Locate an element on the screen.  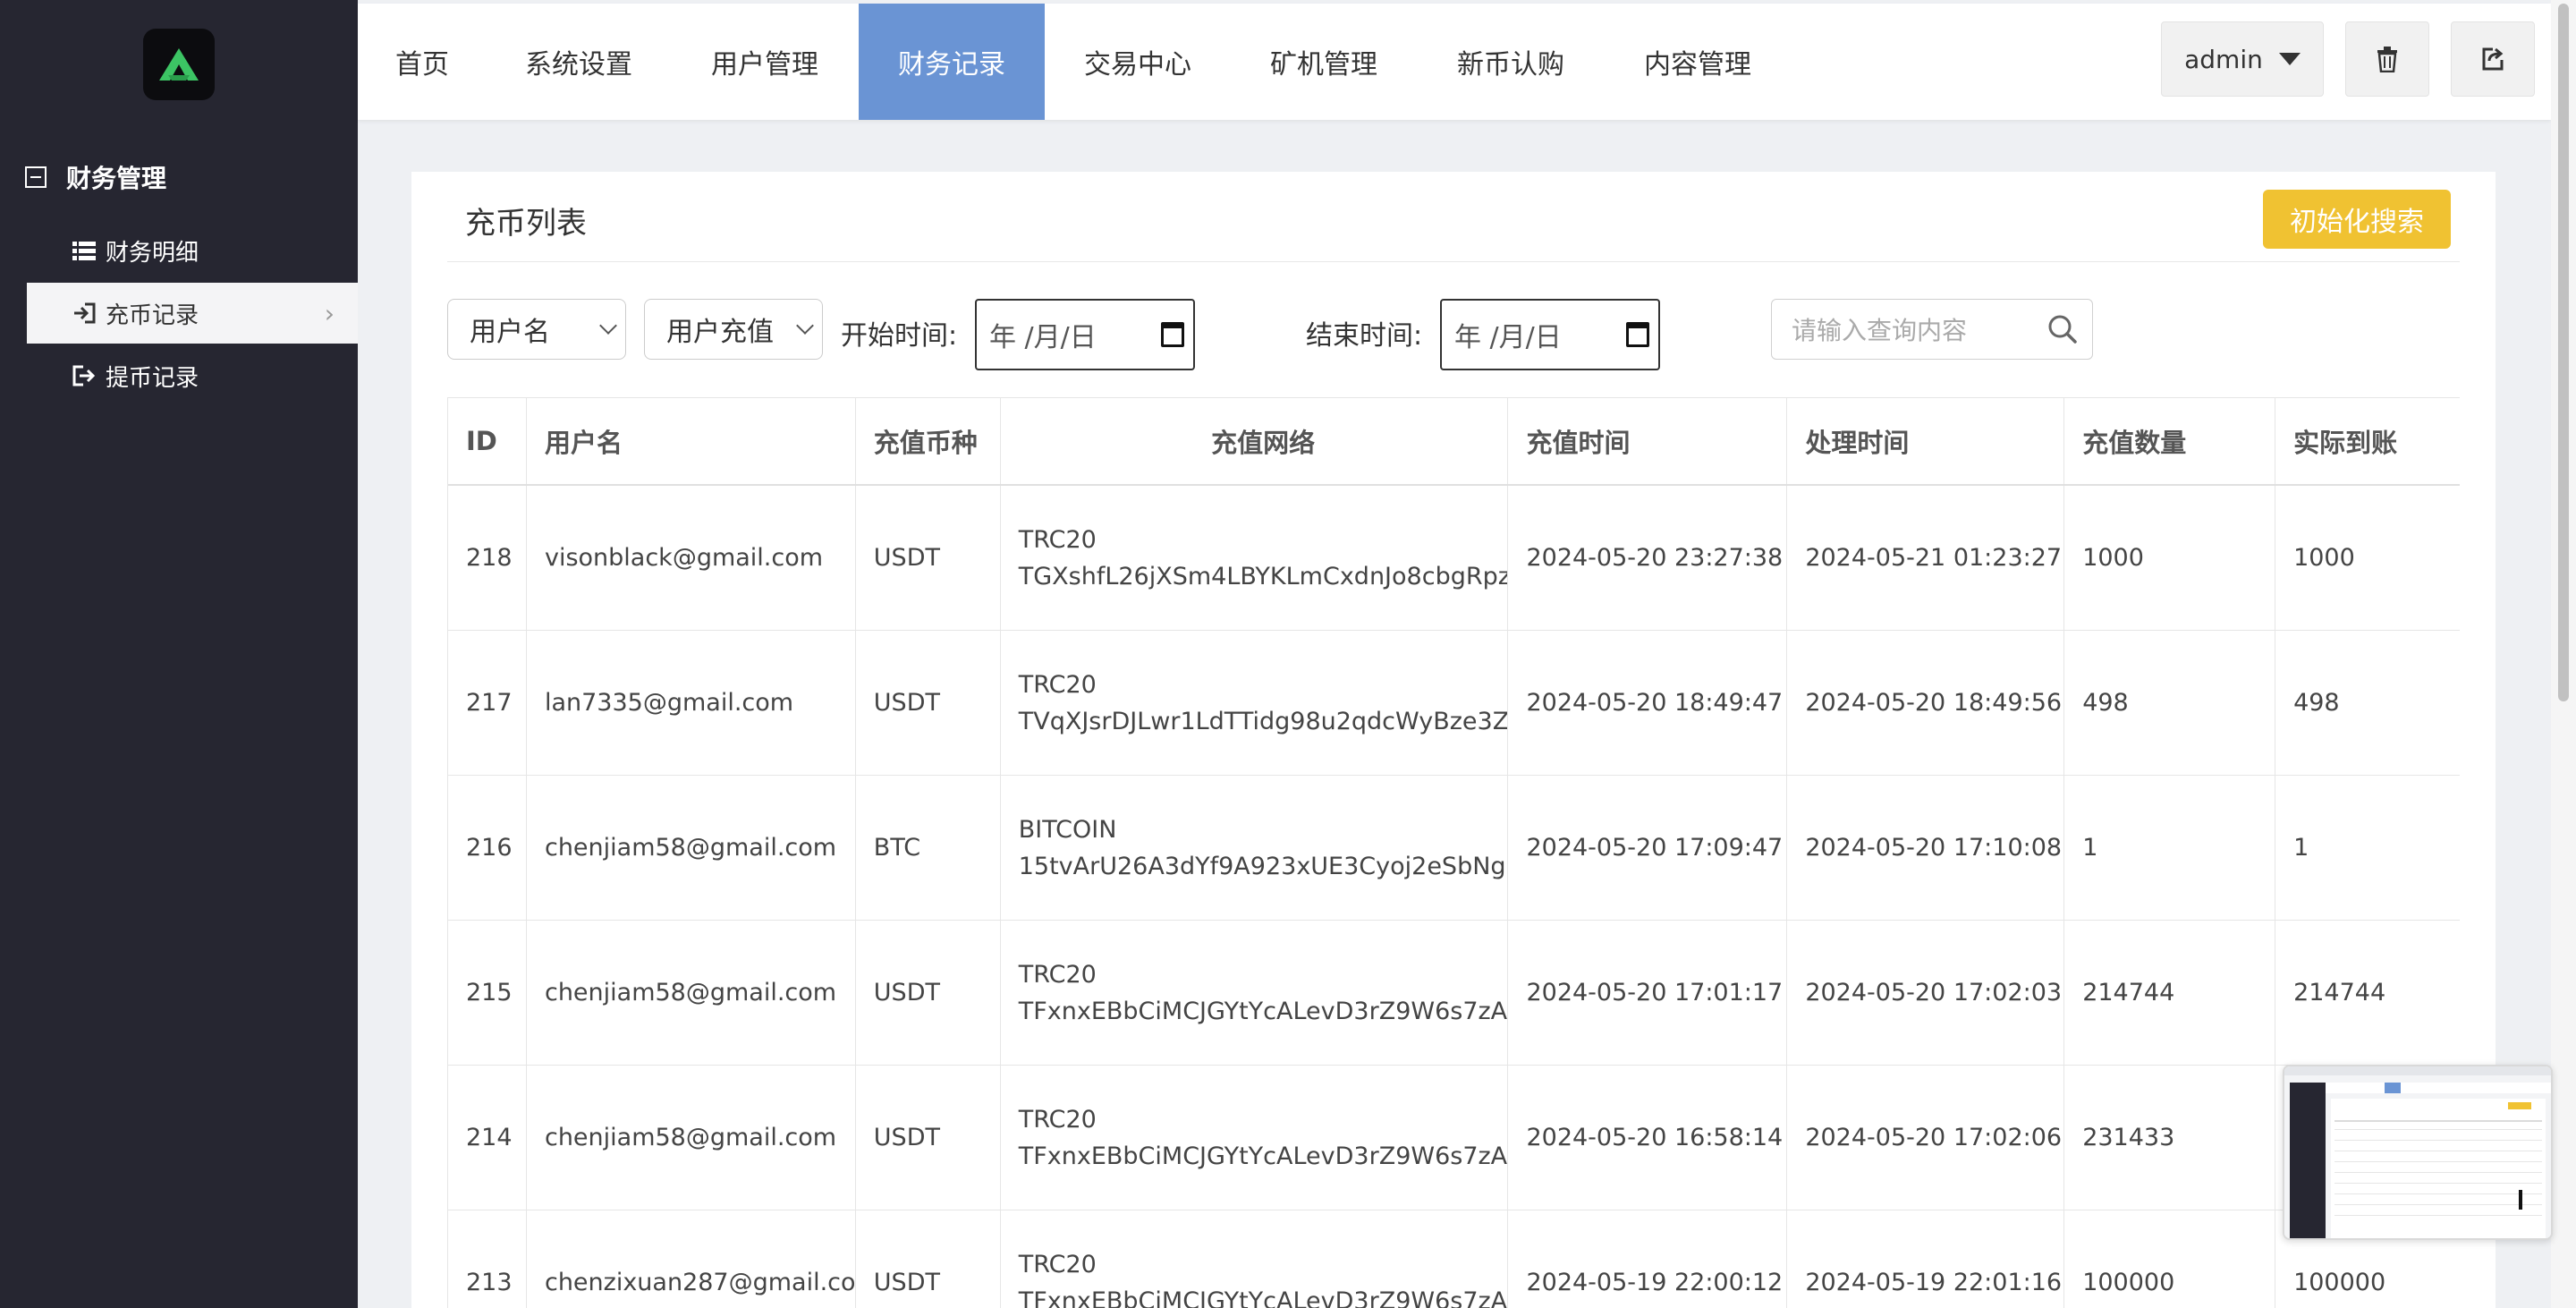
logo-icon is located at coordinates (179, 64).